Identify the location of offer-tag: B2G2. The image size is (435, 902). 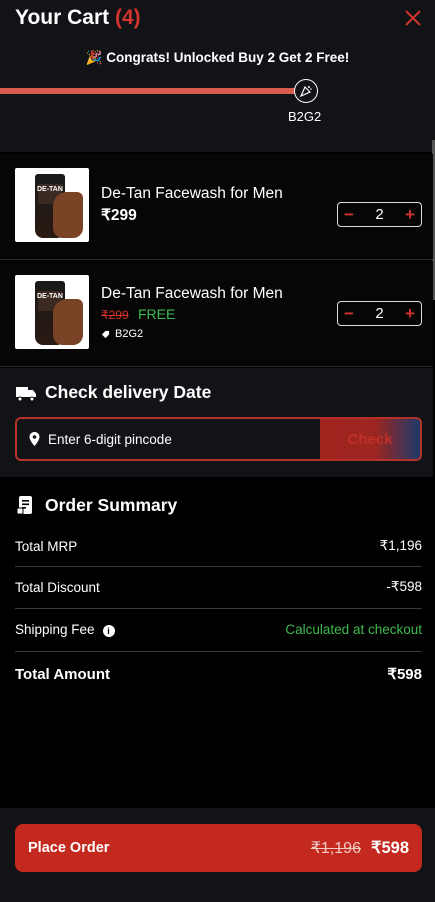
(122, 334).